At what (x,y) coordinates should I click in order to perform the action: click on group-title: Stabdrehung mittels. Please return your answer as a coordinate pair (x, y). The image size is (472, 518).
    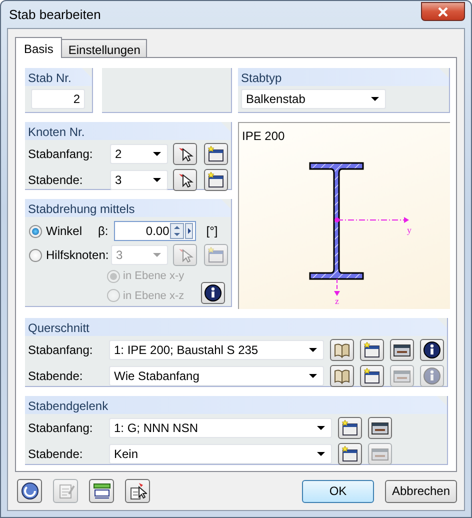
    Looking at the image, I should click on (128, 208).